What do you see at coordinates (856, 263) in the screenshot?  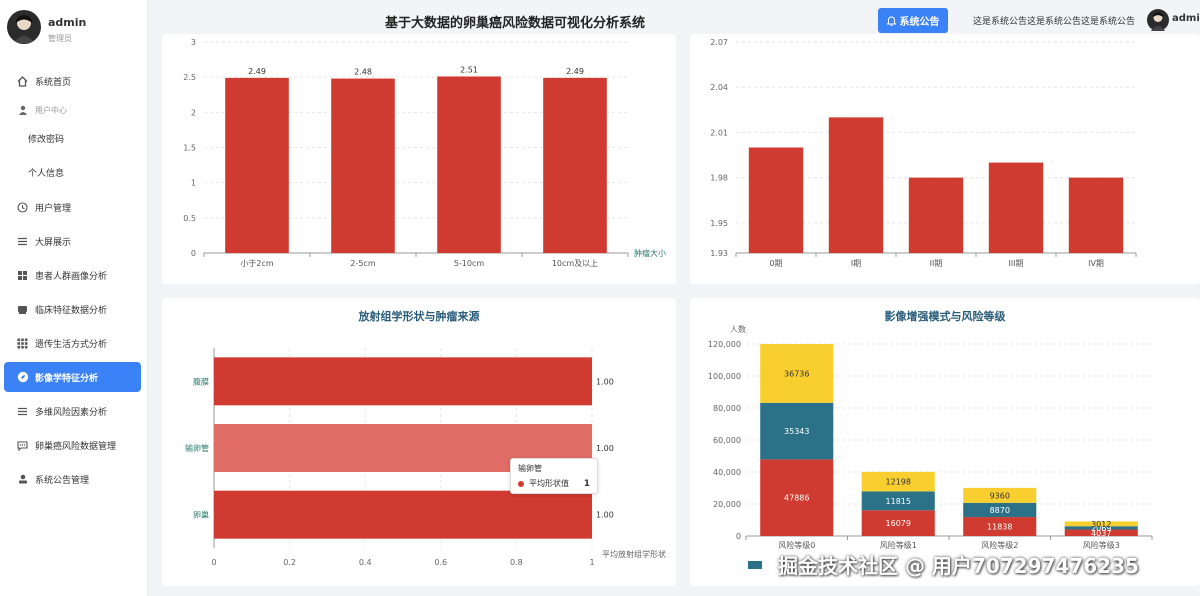 I see `x-tick-label: I期` at bounding box center [856, 263].